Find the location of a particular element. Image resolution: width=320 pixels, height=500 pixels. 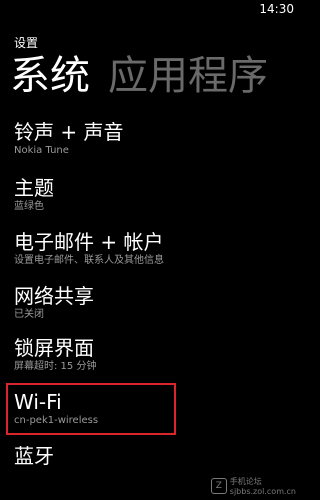

settings-item-subtitle: cn-pek1-wireless is located at coordinates (56, 420).